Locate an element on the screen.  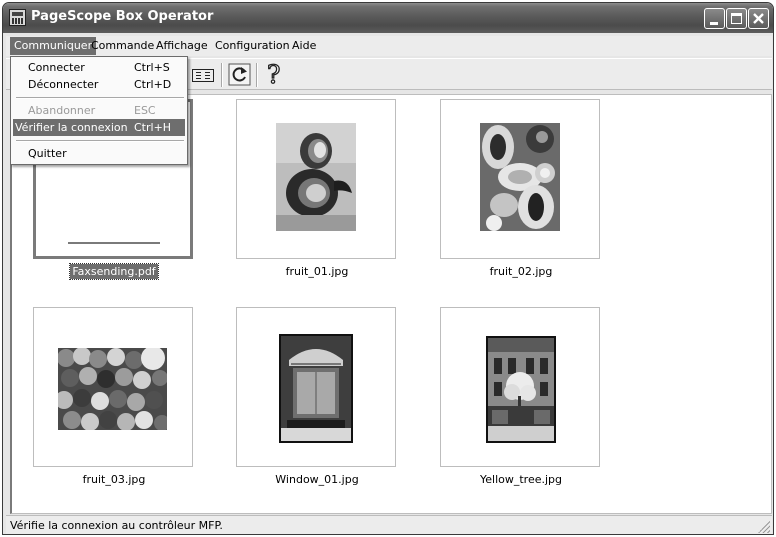
menu-communiquer: Communiquer is located at coordinates (53, 46).